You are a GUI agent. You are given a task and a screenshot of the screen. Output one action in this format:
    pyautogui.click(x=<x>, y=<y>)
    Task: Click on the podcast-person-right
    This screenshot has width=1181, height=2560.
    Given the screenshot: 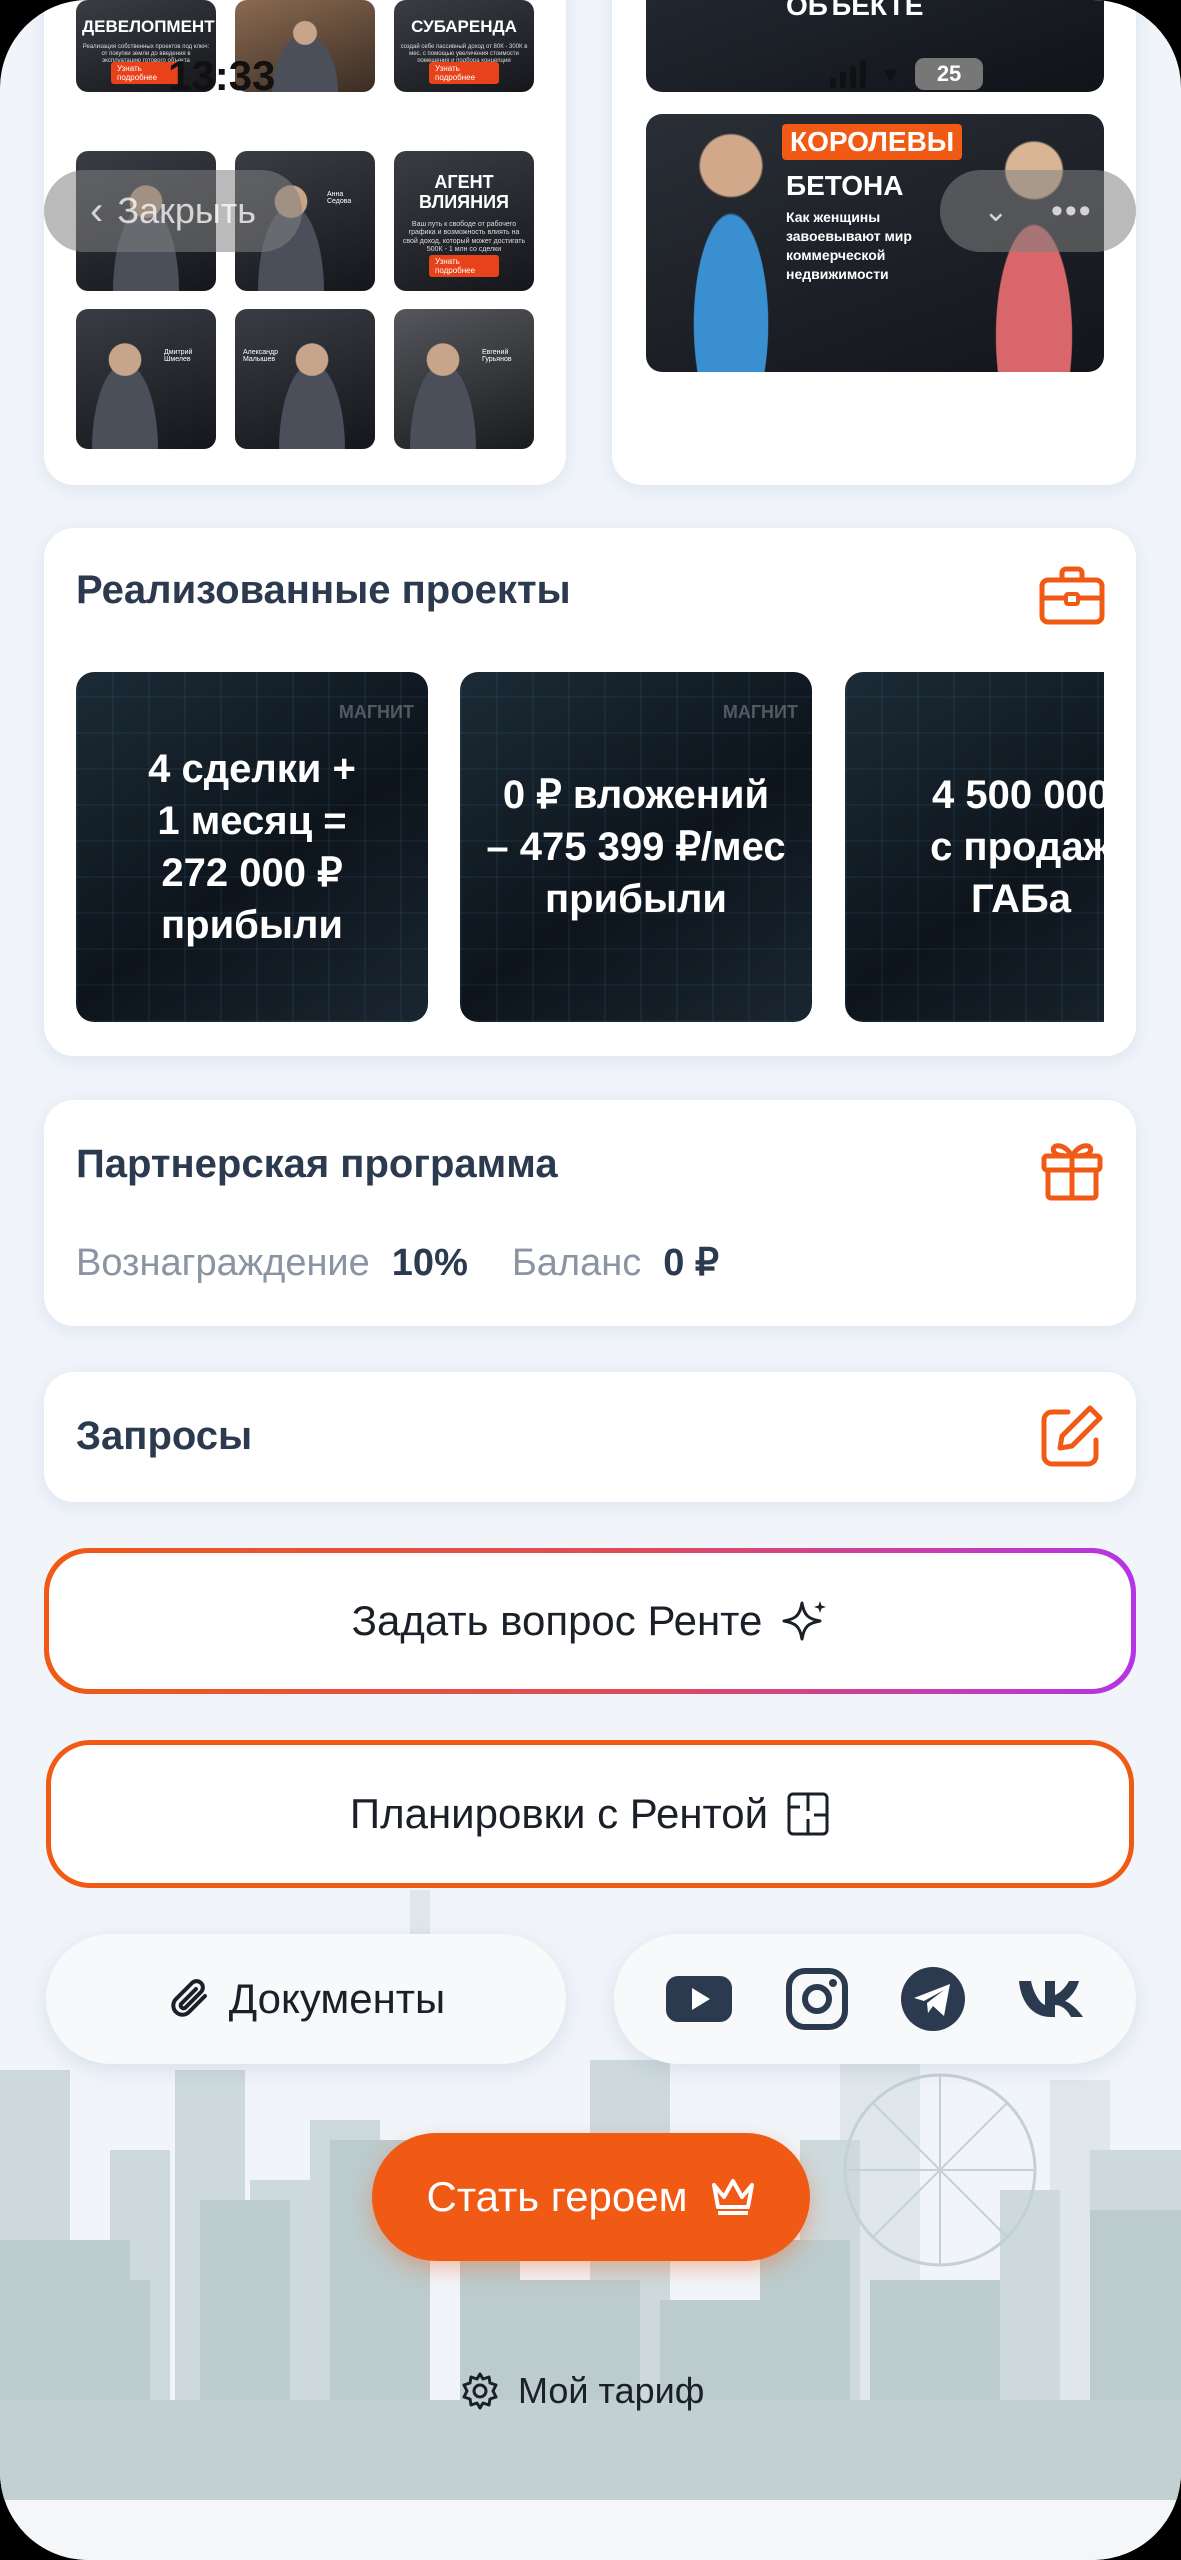 What is the action you would take?
    pyautogui.click(x=1034, y=252)
    